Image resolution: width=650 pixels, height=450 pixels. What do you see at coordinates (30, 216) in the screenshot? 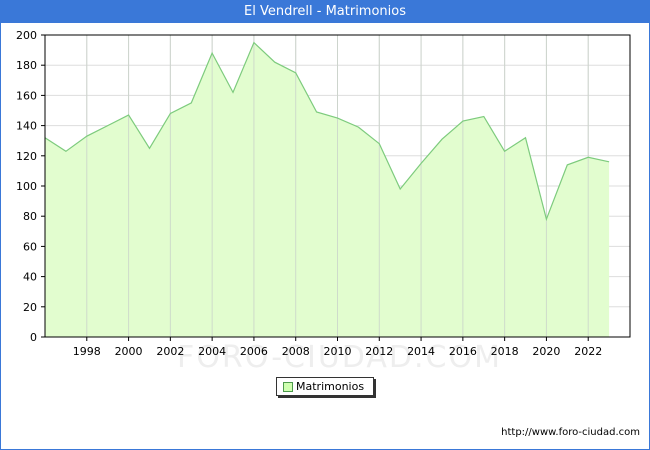
I see `y-tick-label: 80` at bounding box center [30, 216].